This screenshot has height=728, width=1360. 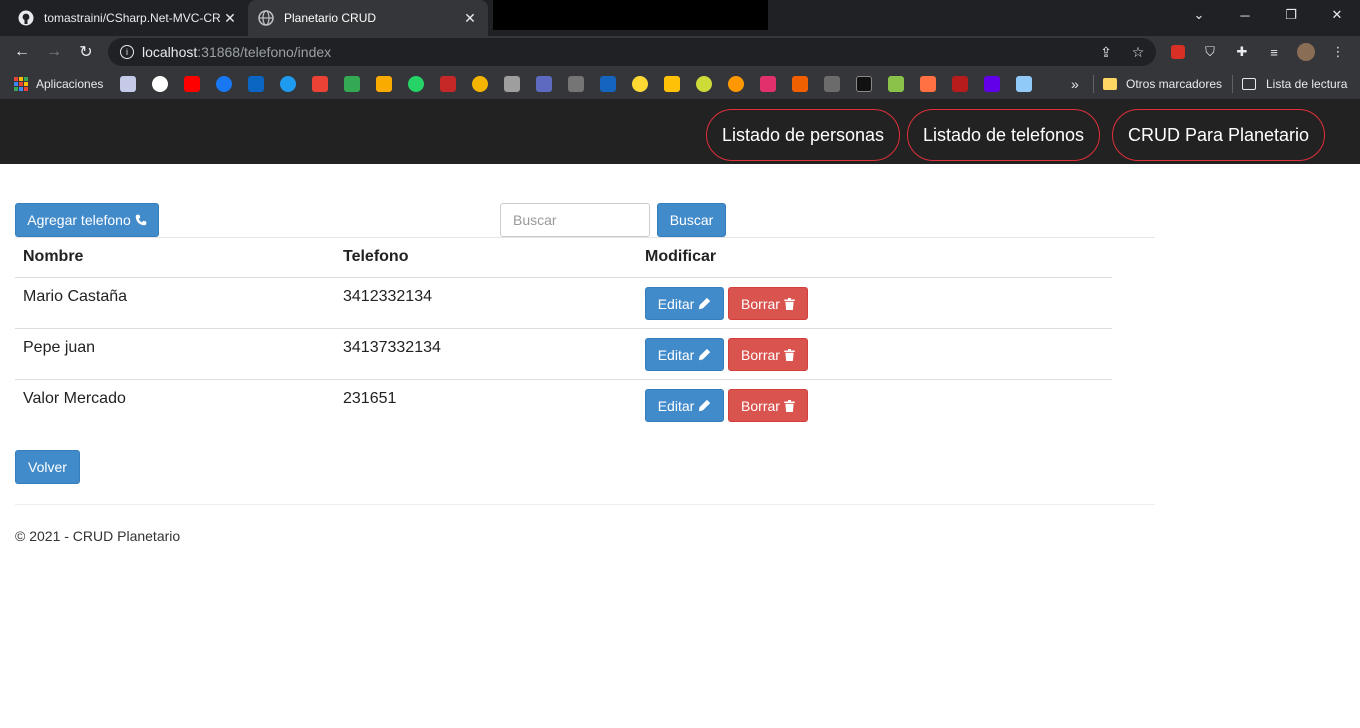 I want to click on emoji-icon, so click(x=640, y=84).